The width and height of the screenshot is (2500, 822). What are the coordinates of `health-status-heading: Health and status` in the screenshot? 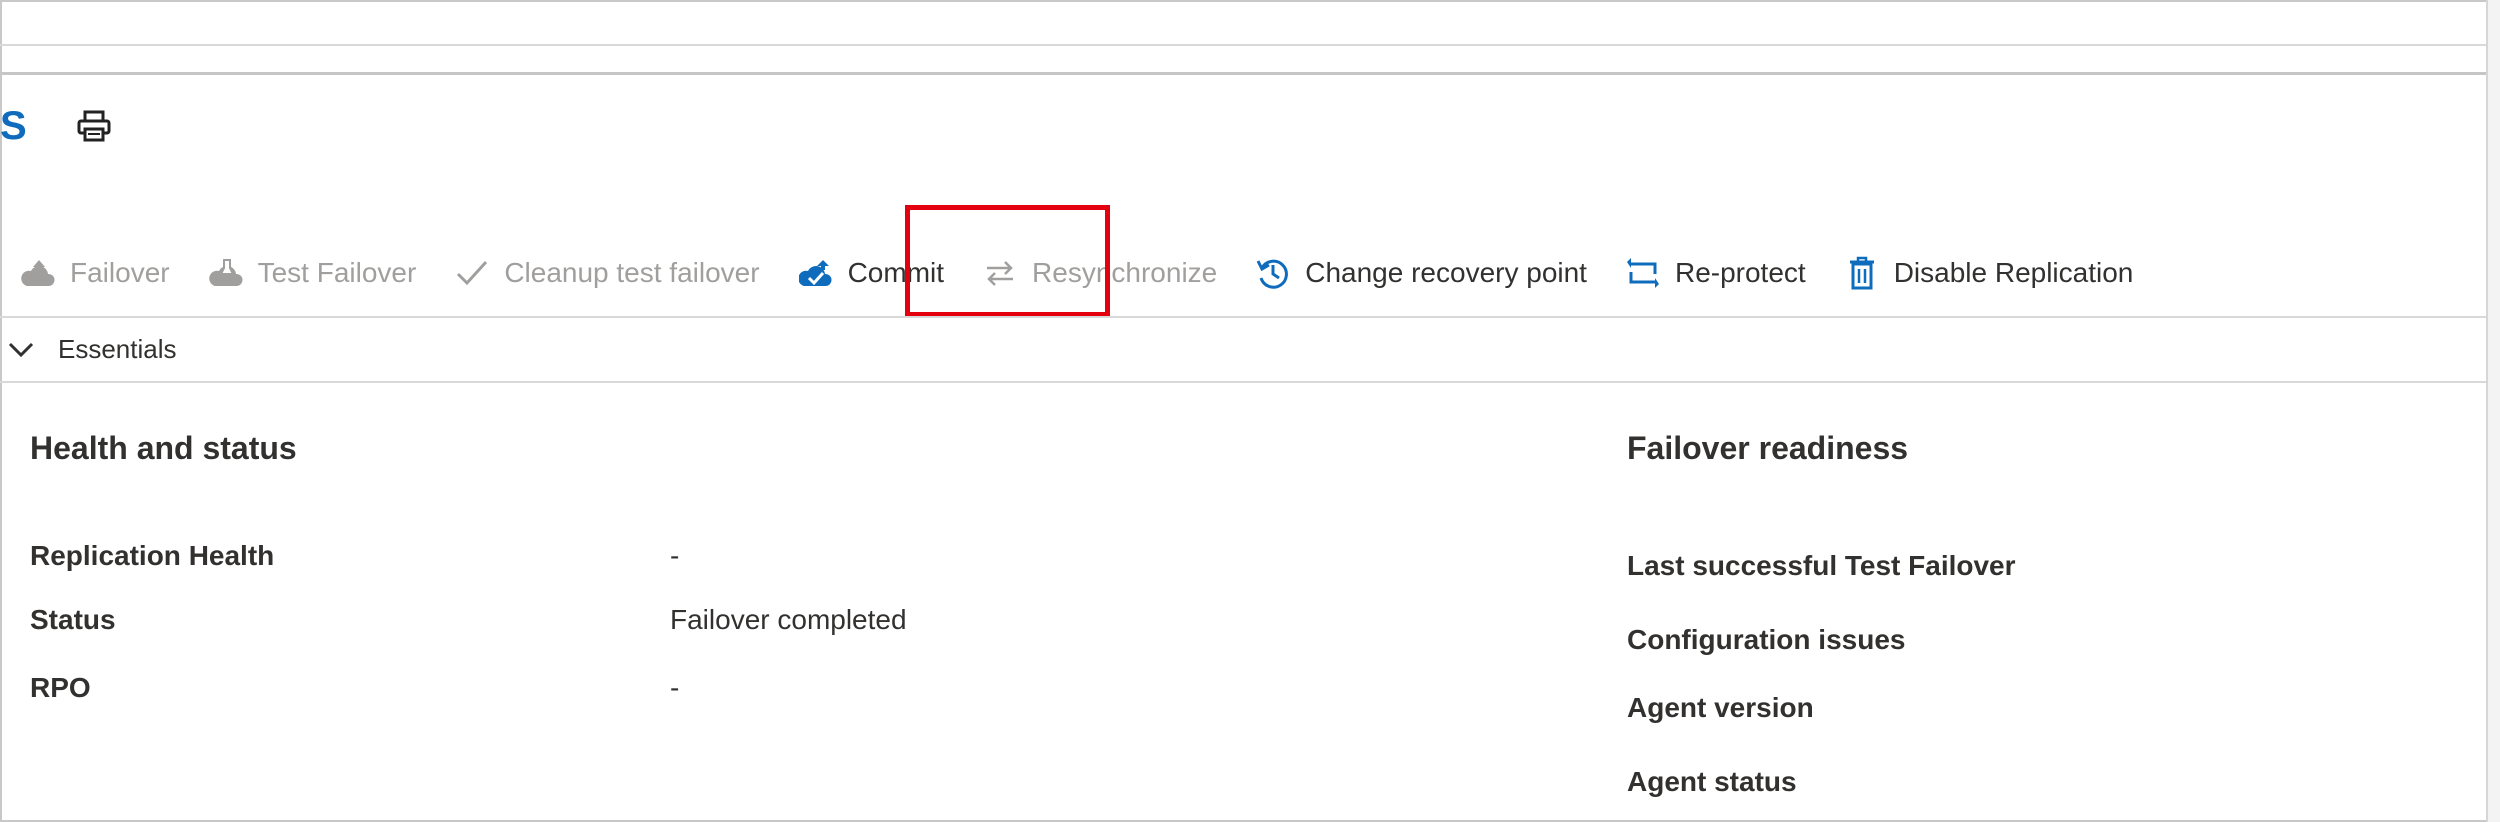 It's located at (163, 448).